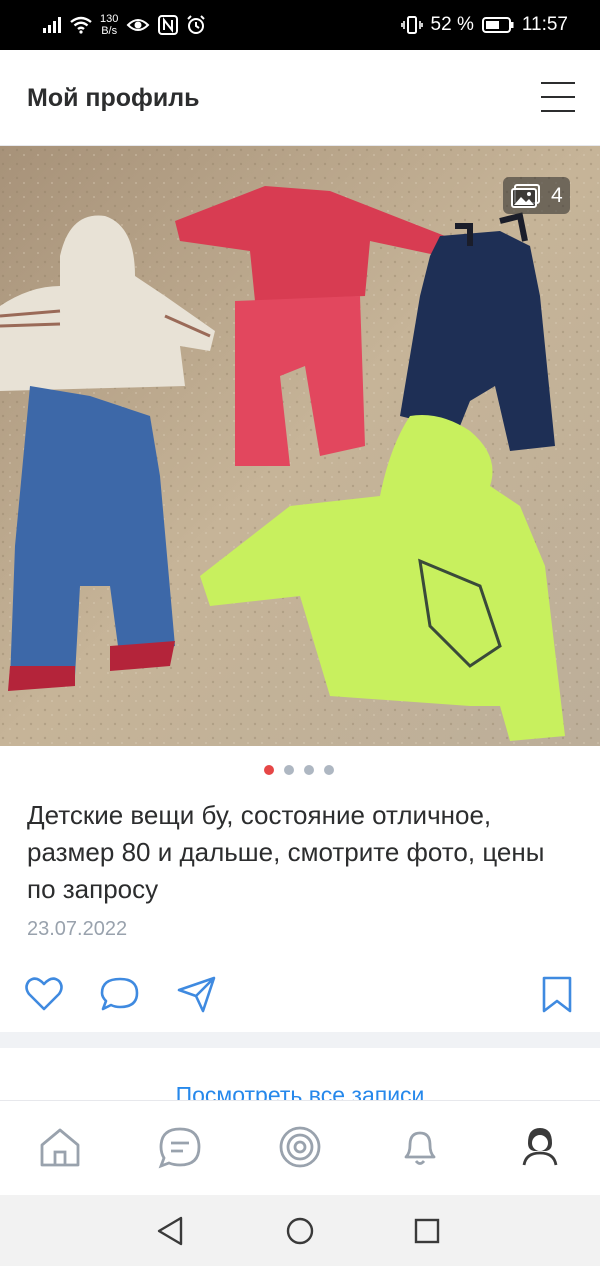 The width and height of the screenshot is (600, 1266). I want to click on share-icon, so click(197, 994).